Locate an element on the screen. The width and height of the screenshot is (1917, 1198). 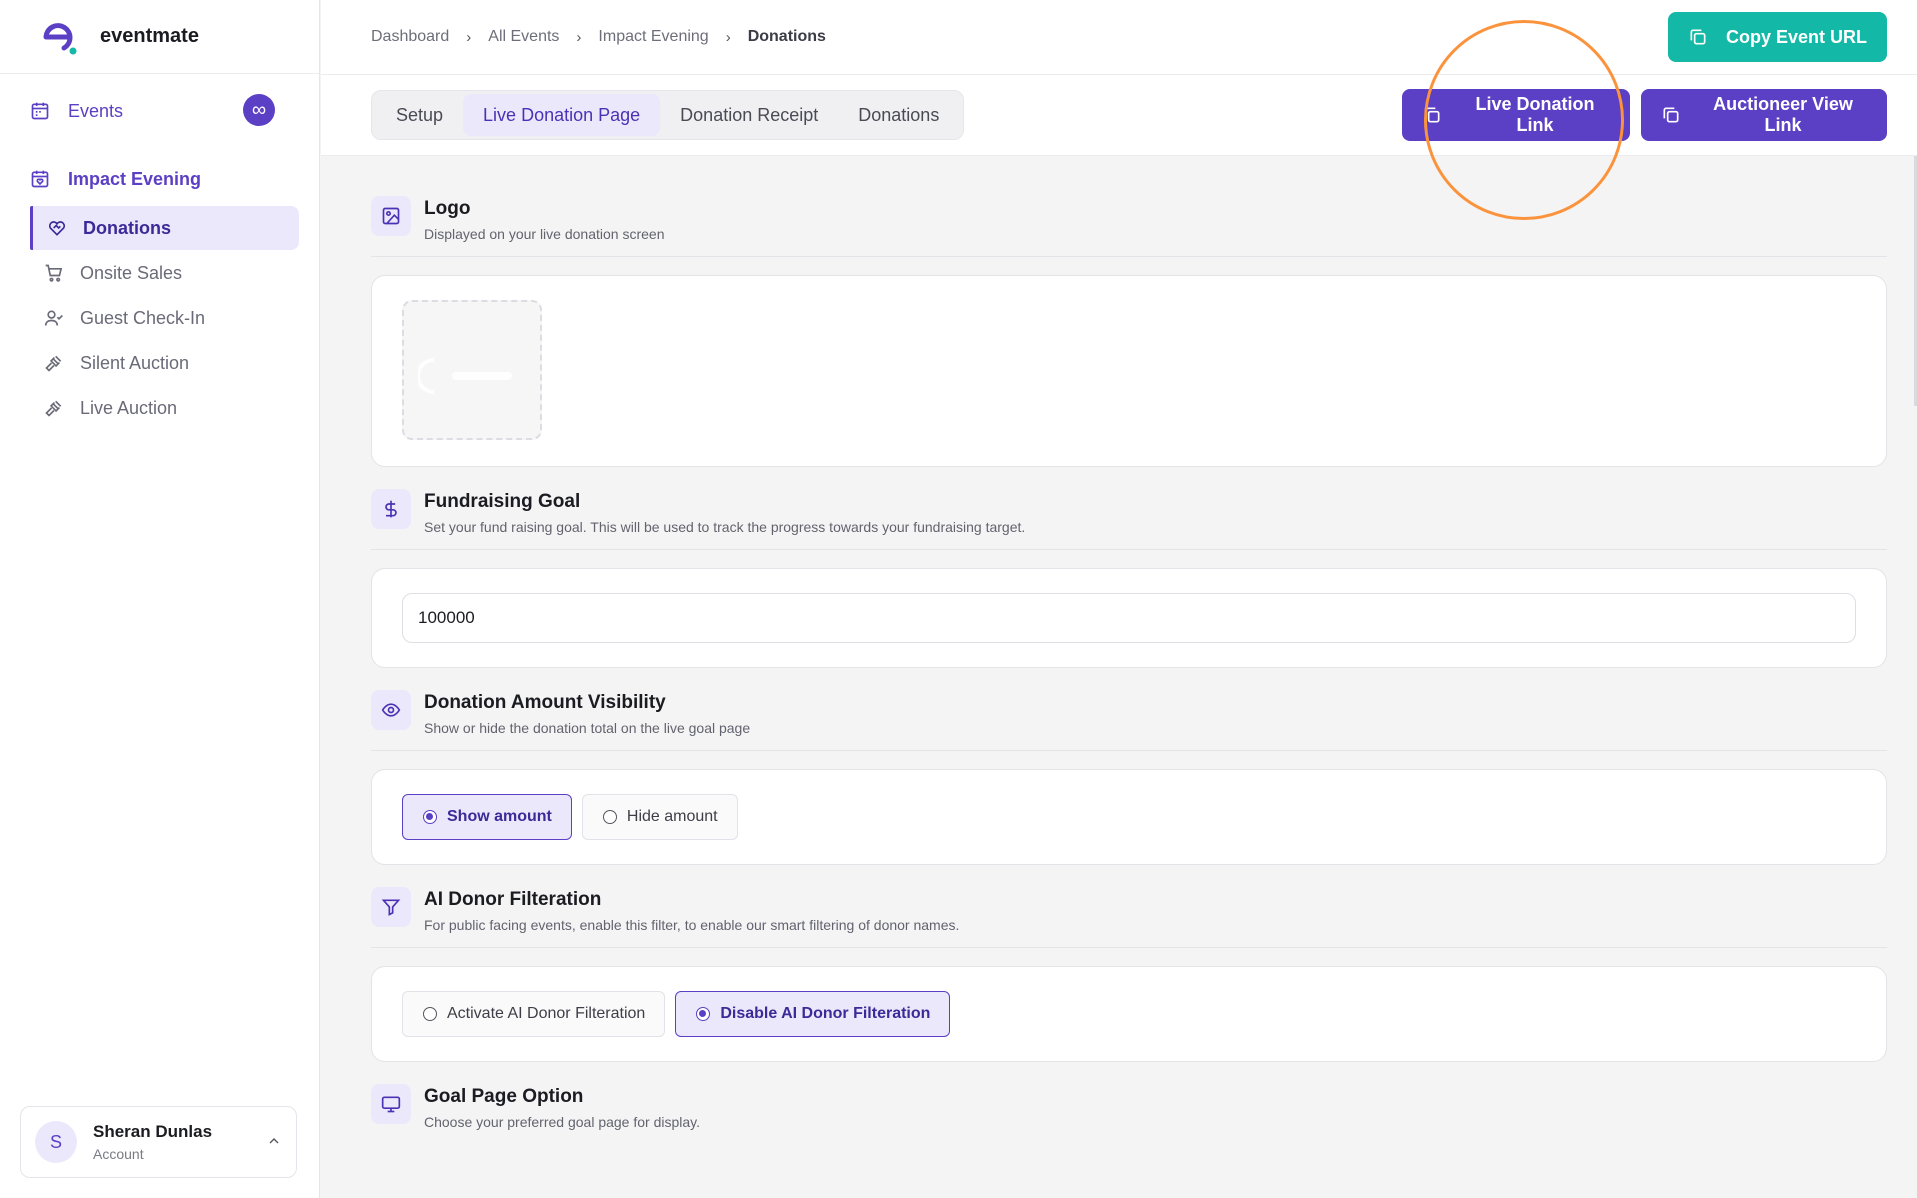
disable-ai-filter-option: Disable AI Donor Filteration is located at coordinates (813, 1014).